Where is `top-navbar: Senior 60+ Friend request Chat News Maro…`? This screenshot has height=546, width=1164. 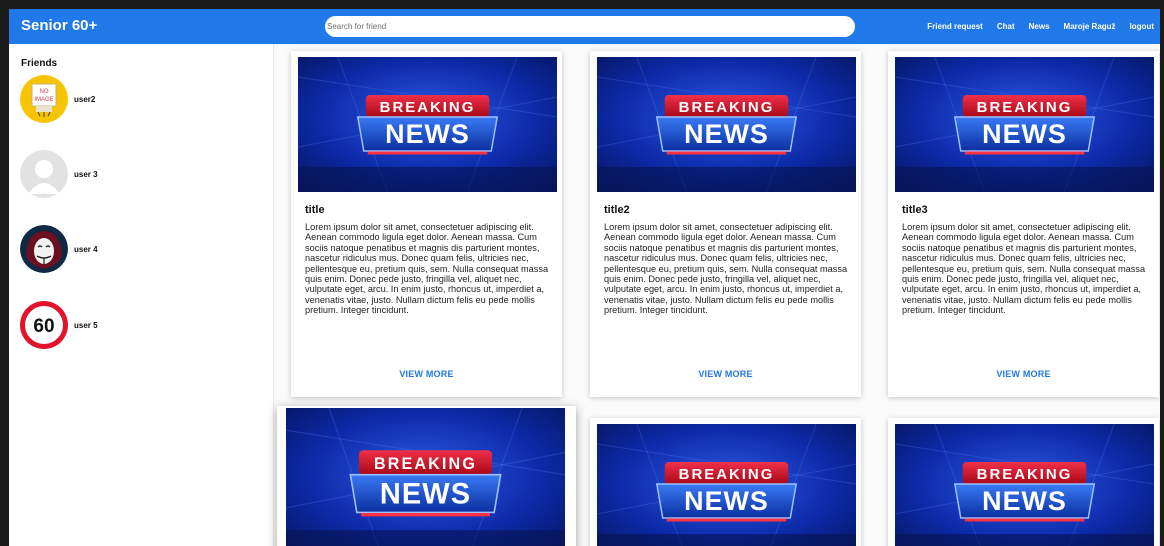
top-navbar: Senior 60+ Friend request Chat News Maro… is located at coordinates (584, 26).